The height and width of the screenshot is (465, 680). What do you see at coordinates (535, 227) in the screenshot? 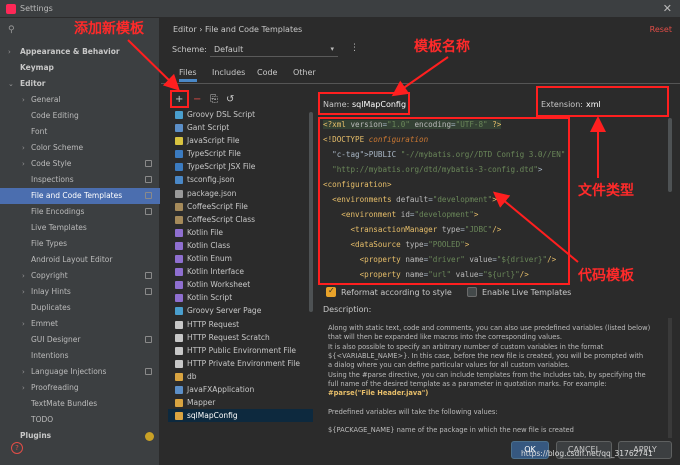
I see `arrow-to-code` at bounding box center [535, 227].